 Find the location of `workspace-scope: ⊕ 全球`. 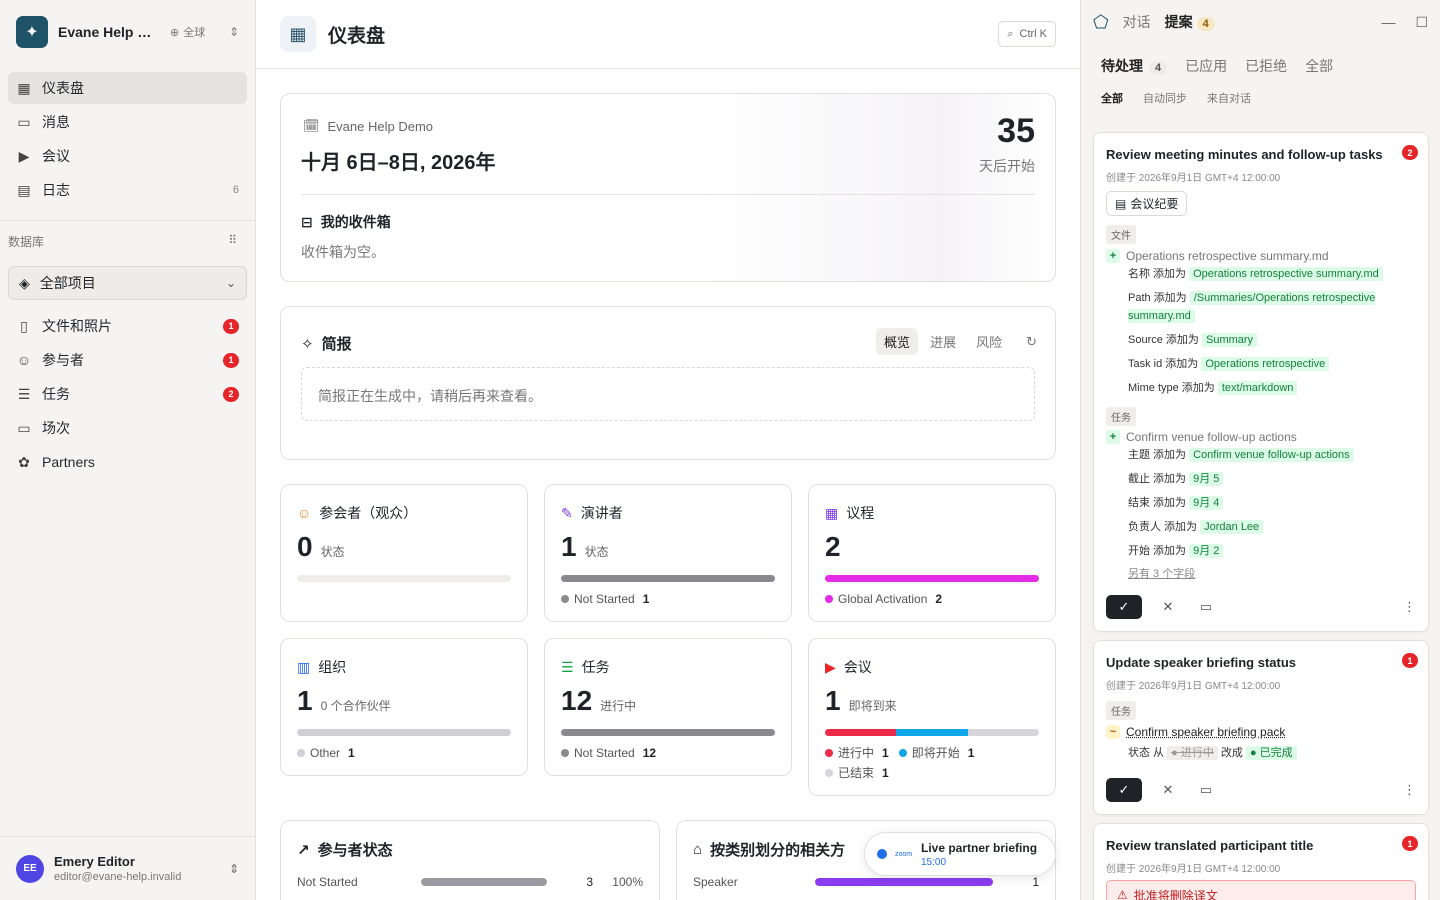

workspace-scope: ⊕ 全球 is located at coordinates (188, 33).